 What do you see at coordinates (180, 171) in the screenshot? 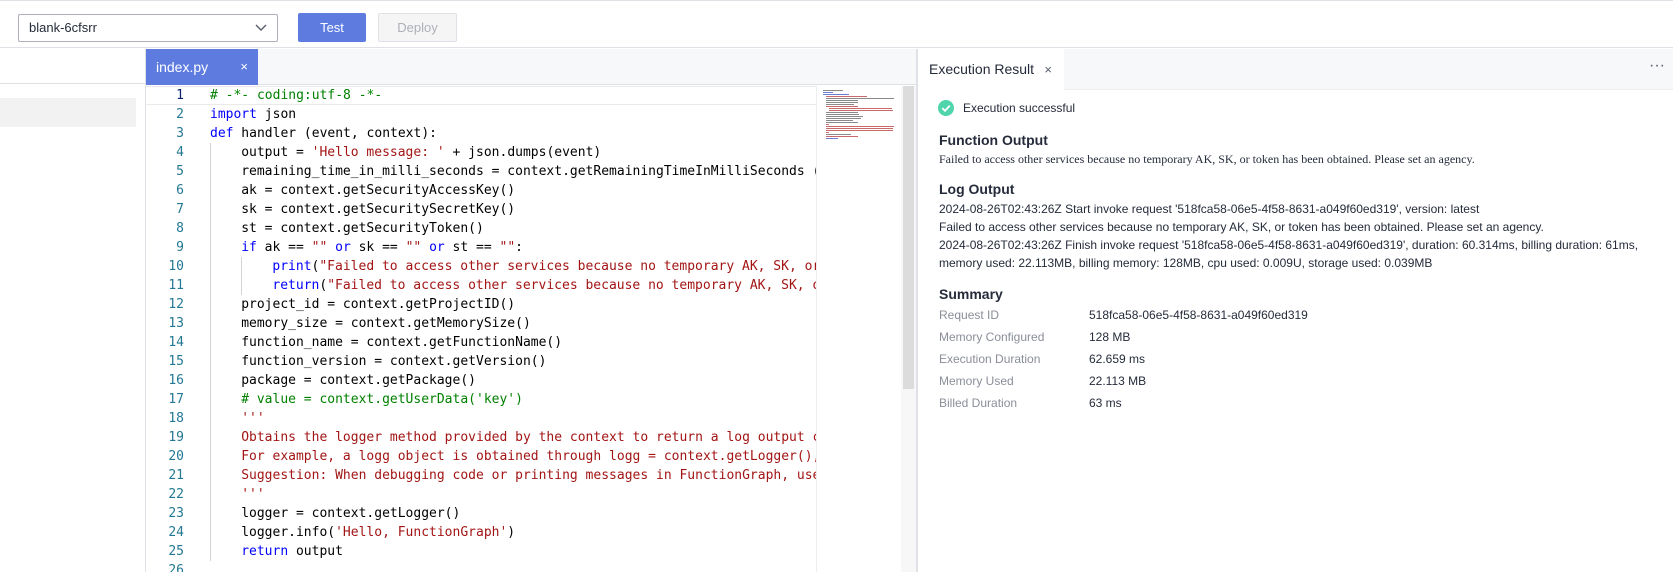
I see `line-number: 5` at bounding box center [180, 171].